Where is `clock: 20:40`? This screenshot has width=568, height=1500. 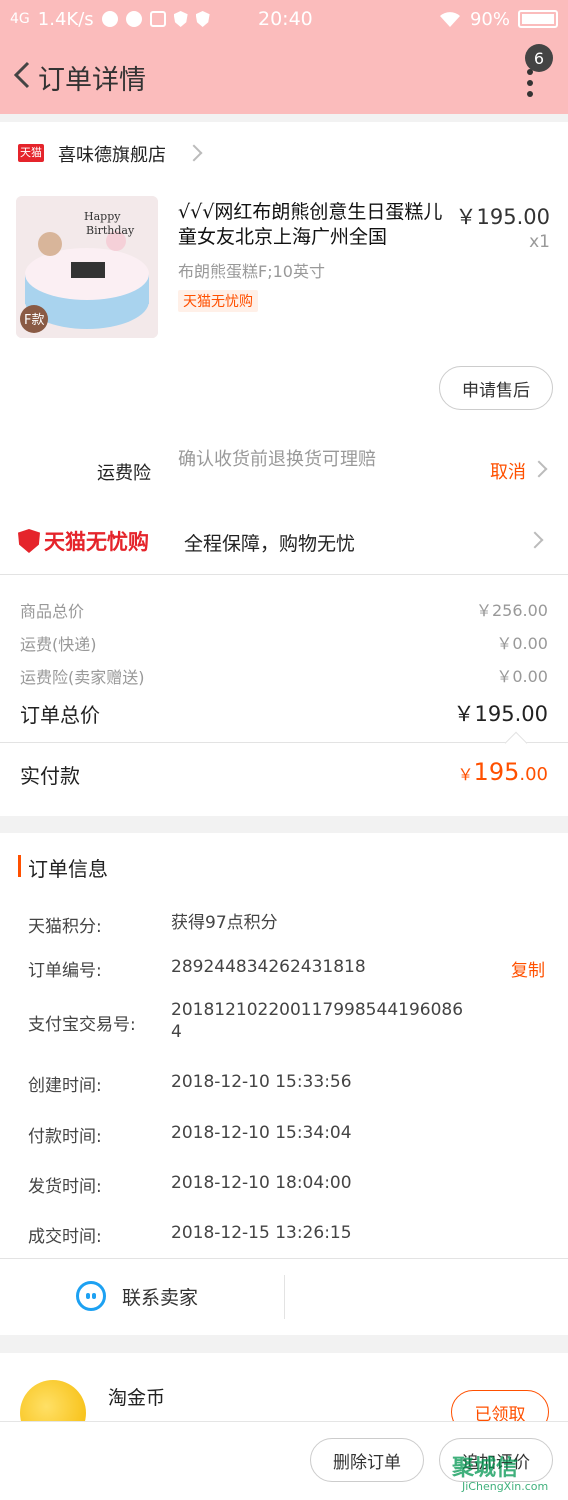
clock: 20:40 is located at coordinates (285, 19).